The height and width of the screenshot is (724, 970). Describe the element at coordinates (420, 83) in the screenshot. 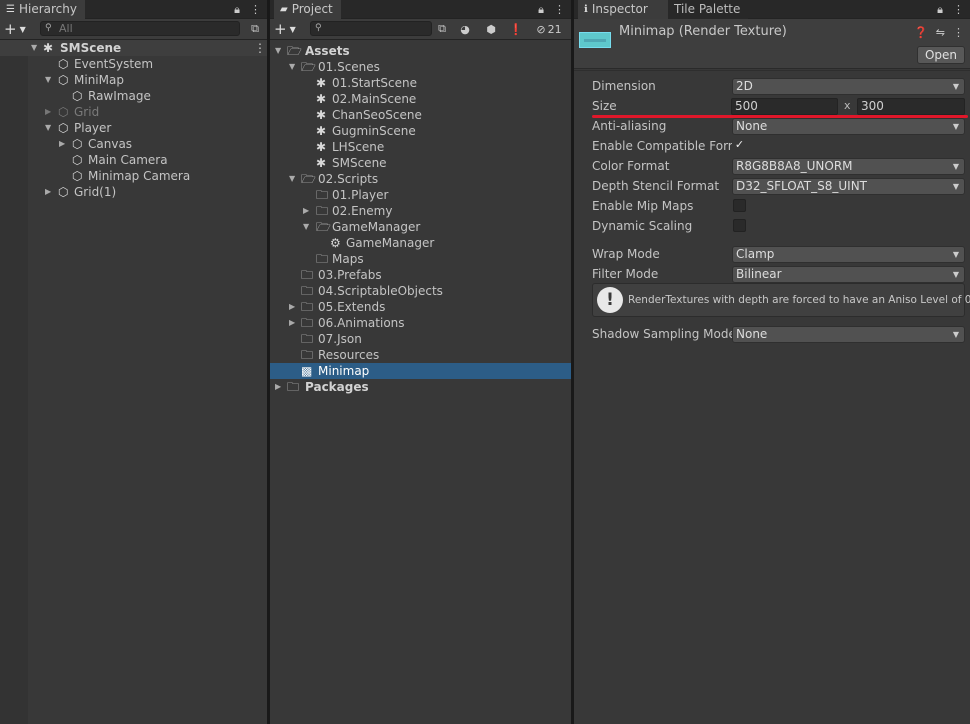

I see `tree-row: ✱ 01.StartScene` at that location.